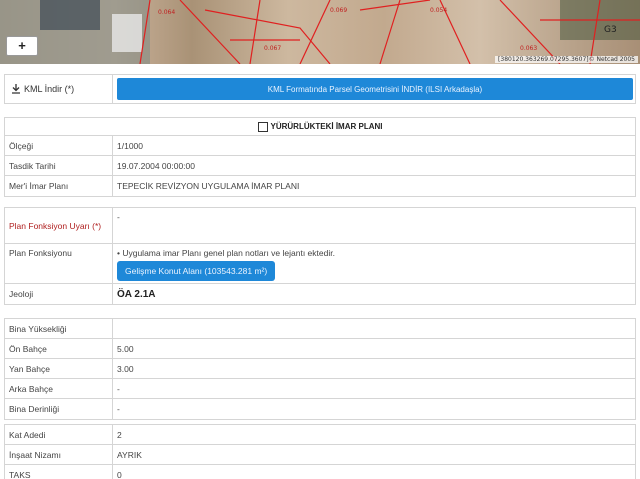  Describe the element at coordinates (59, 145) in the screenshot. I see `row-label: Ölçeği` at that location.